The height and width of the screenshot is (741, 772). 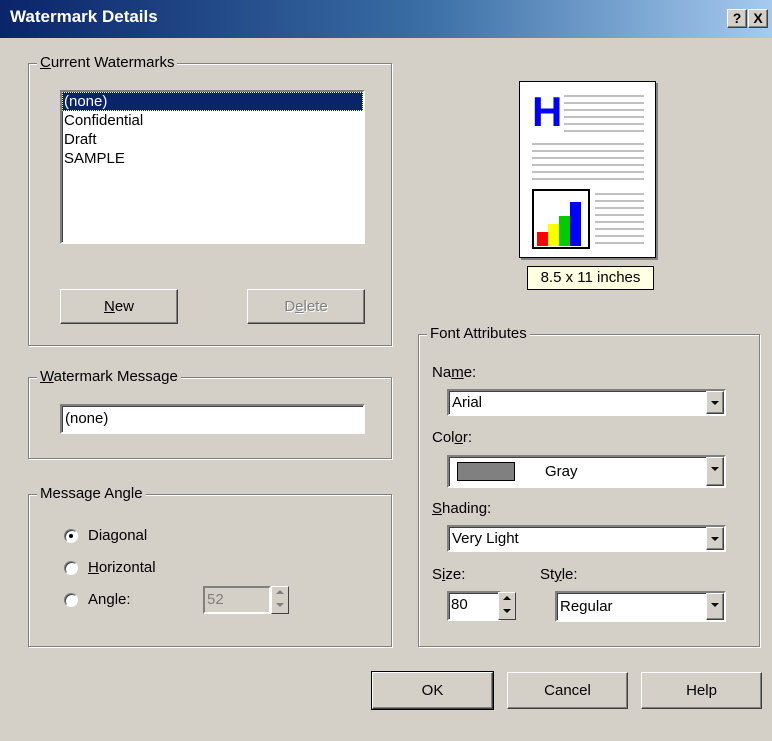 What do you see at coordinates (467, 402) in the screenshot?
I see `font-name-value: Arial` at bounding box center [467, 402].